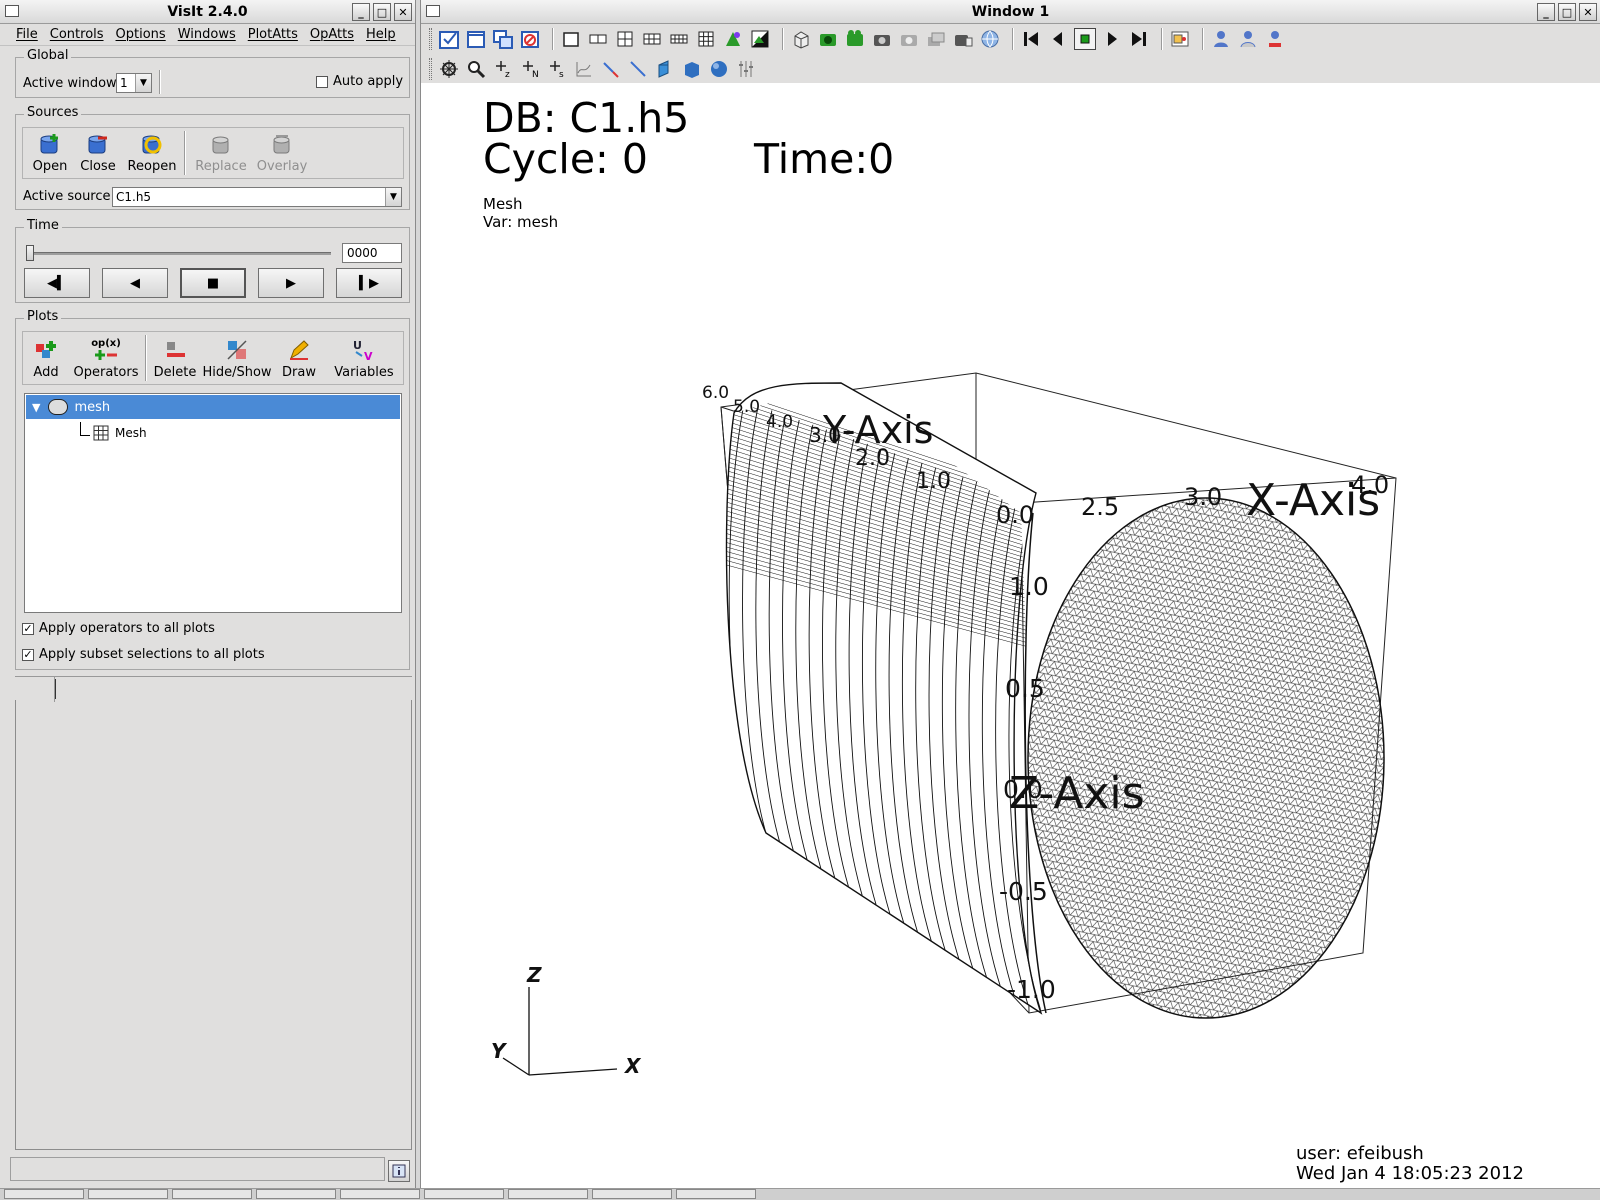  I want to click on sphere-tool-icon, so click(719, 69).